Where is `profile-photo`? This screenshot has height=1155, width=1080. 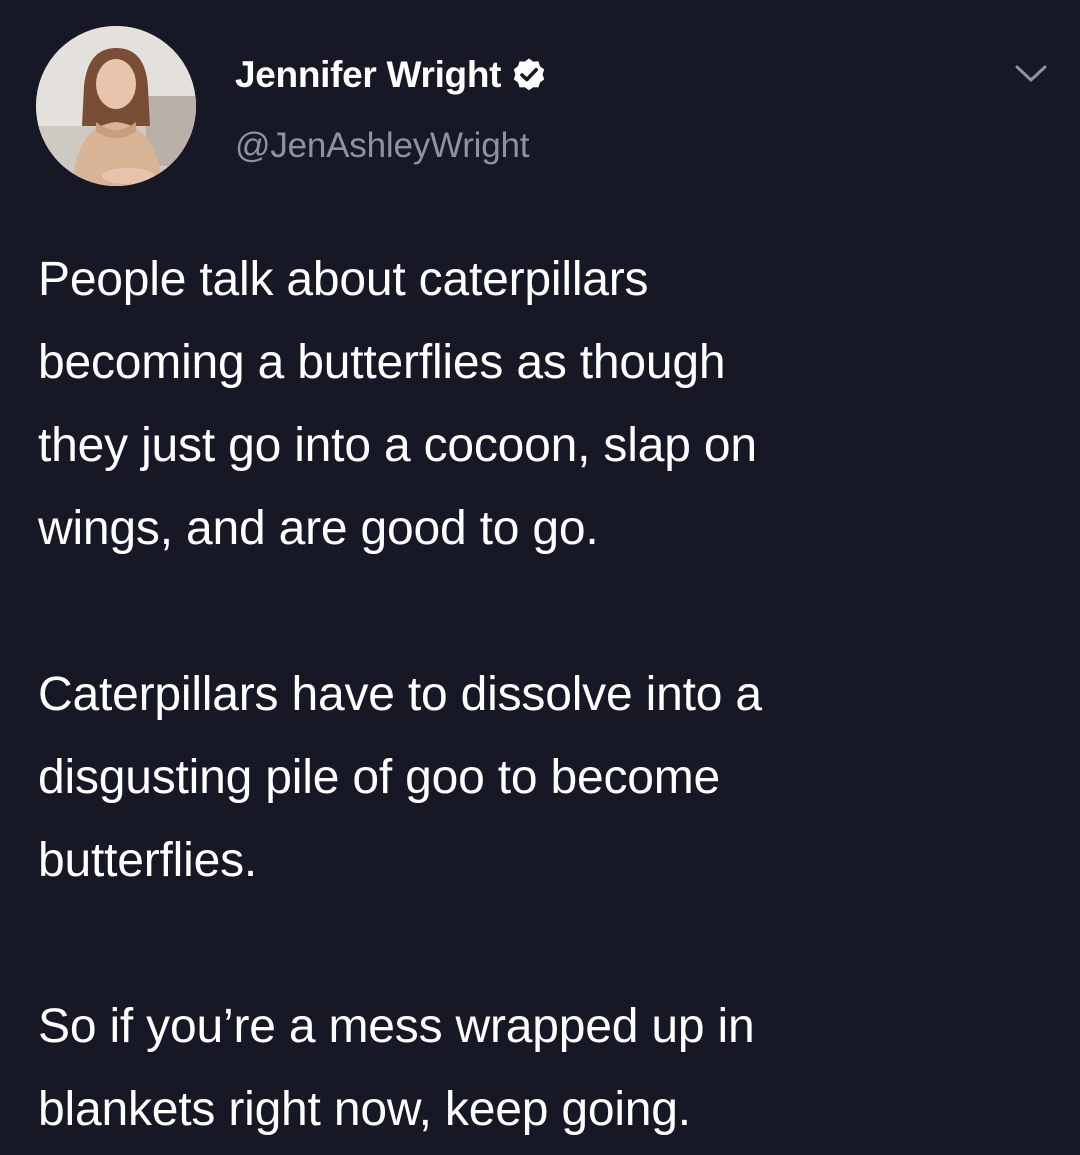 profile-photo is located at coordinates (116, 106).